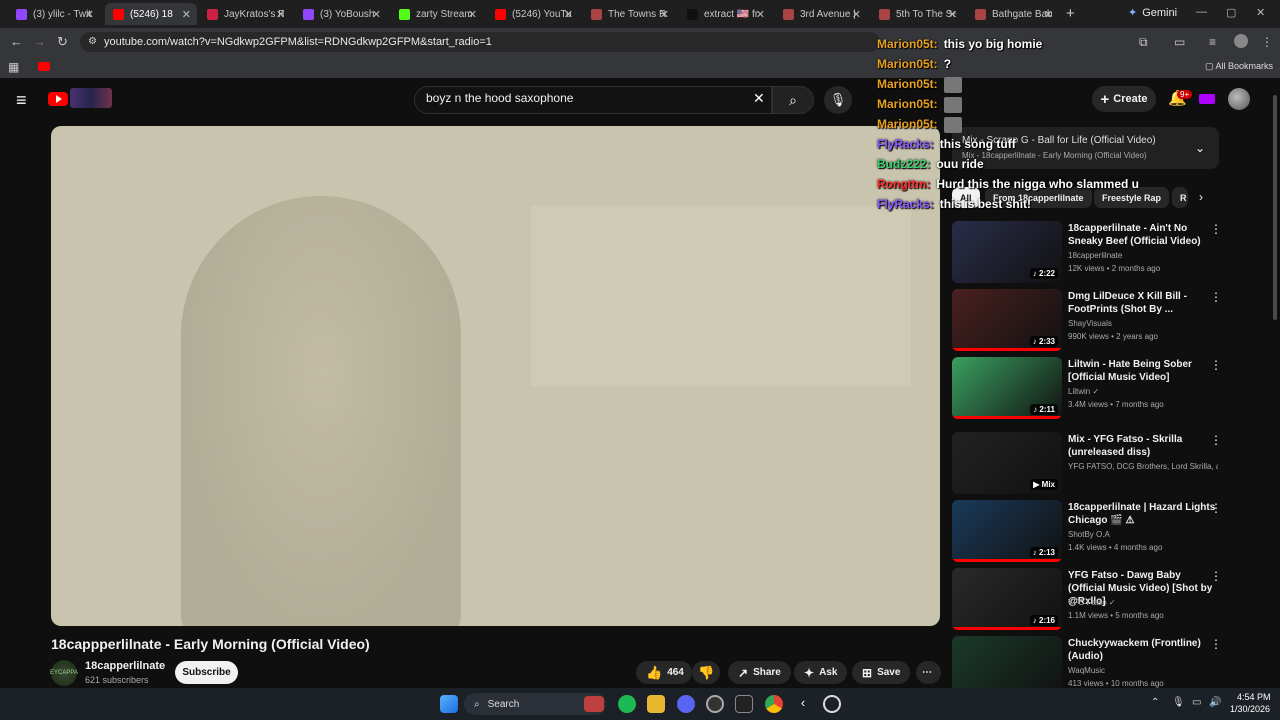 The height and width of the screenshot is (720, 1280). What do you see at coordinates (1152, 13) in the screenshot?
I see `gemini-button: ✦ Gemini` at bounding box center [1152, 13].